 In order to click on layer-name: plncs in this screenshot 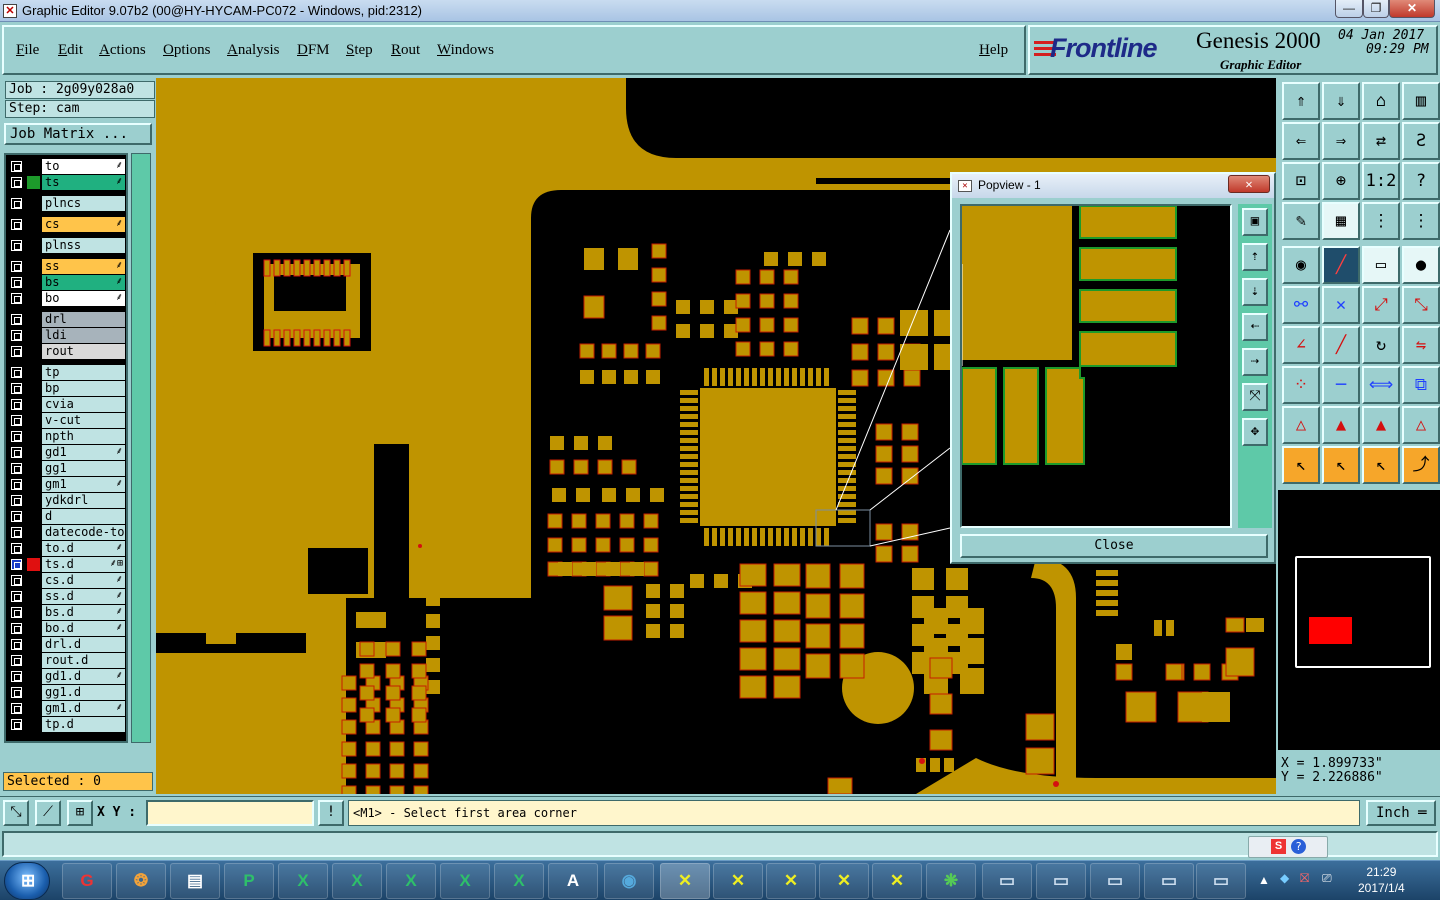, I will do `click(83, 203)`.